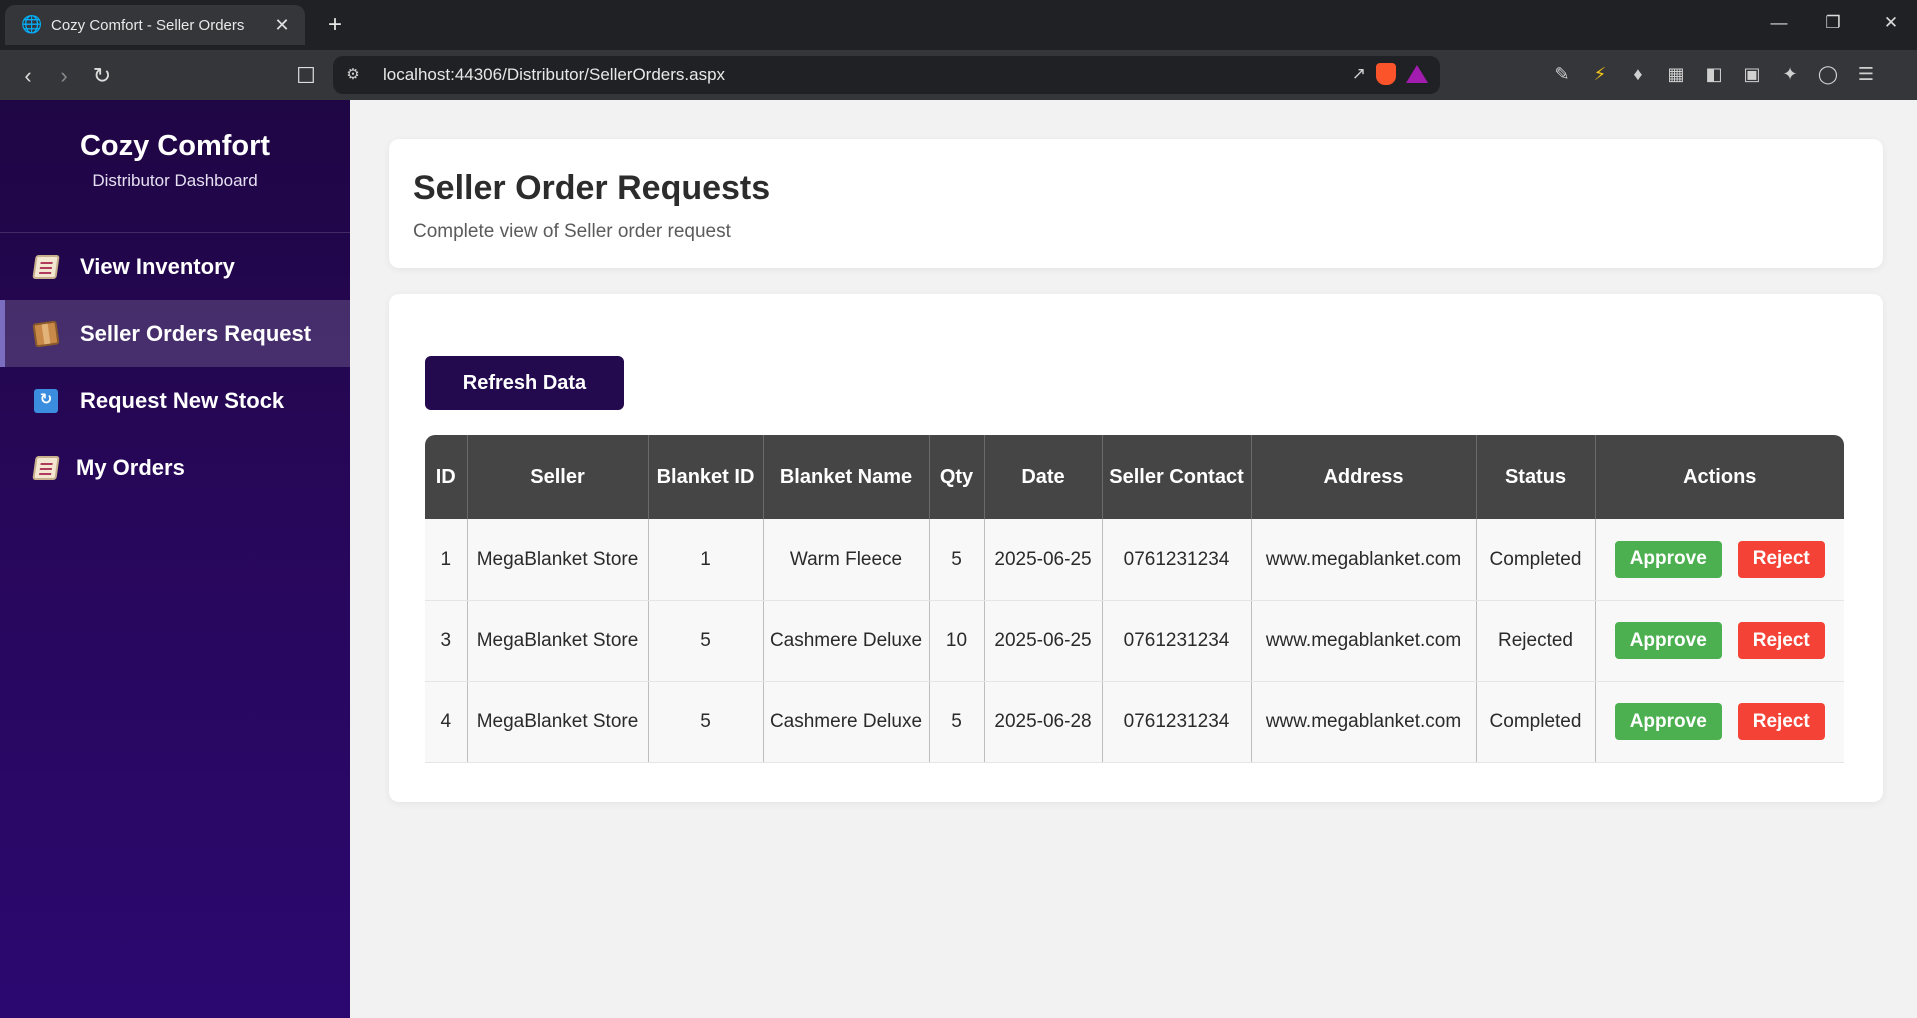 The height and width of the screenshot is (1018, 1917). What do you see at coordinates (1386, 74) in the screenshot?
I see `brave-shields-icon` at bounding box center [1386, 74].